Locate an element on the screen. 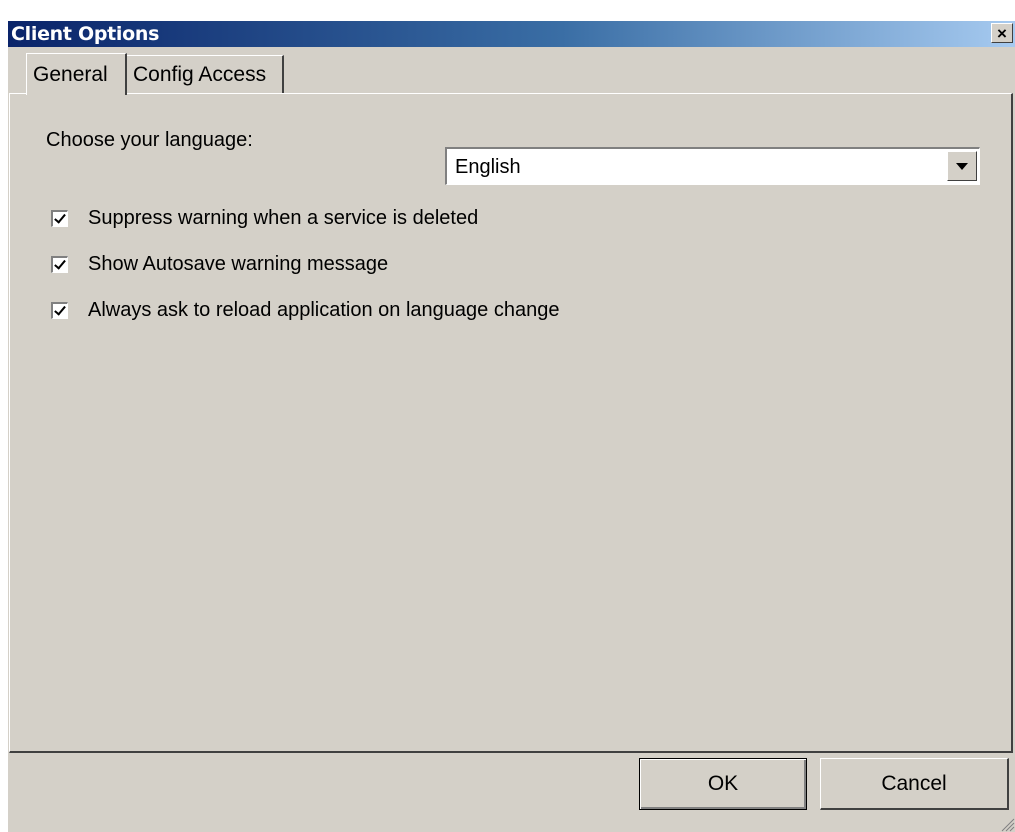 The image size is (1015, 832). tab-config-access: Config Access is located at coordinates (205, 74).